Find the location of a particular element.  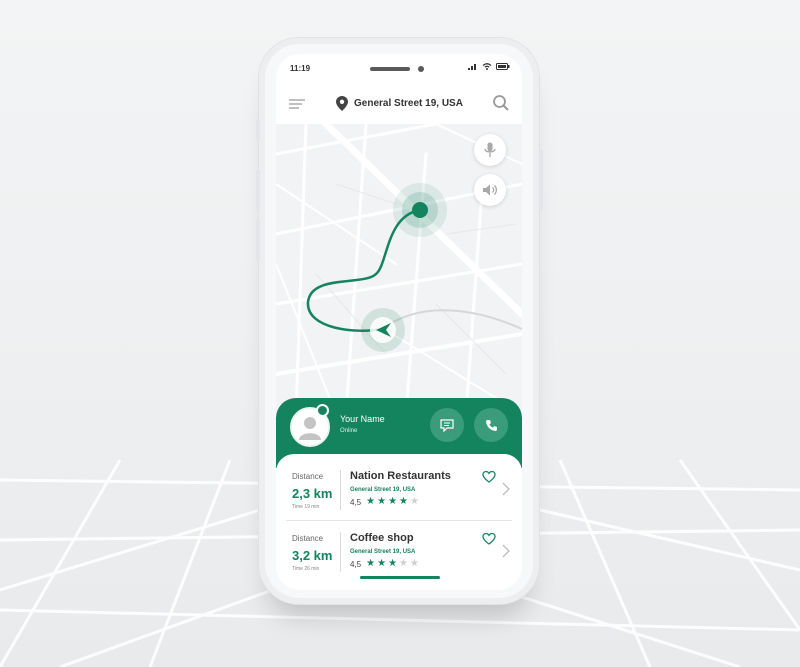

current-location: General Street 19, USA is located at coordinates (399, 103).